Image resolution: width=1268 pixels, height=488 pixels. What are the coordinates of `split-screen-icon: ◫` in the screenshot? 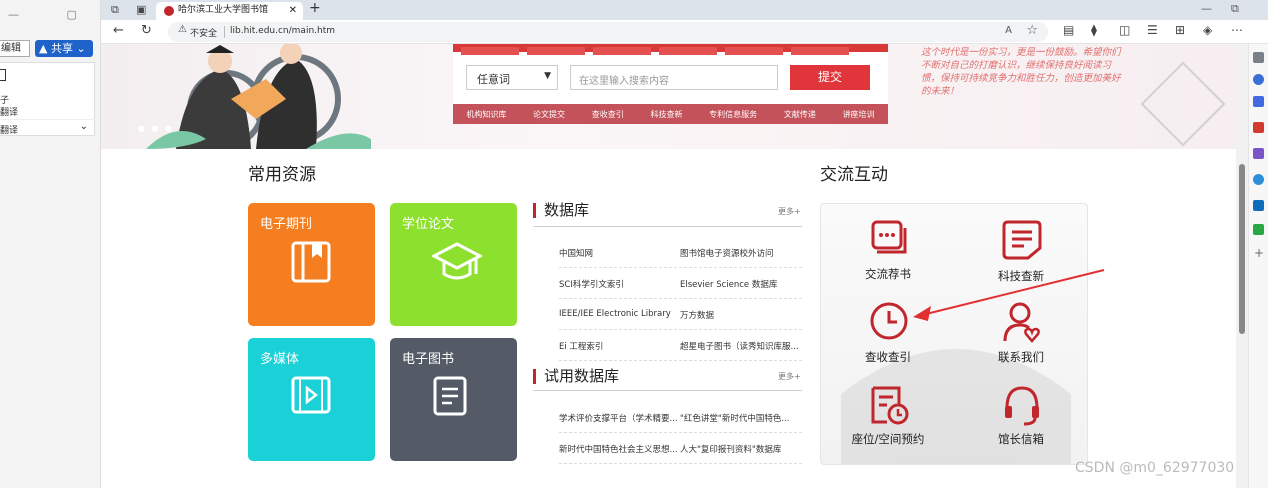 It's located at (1124, 30).